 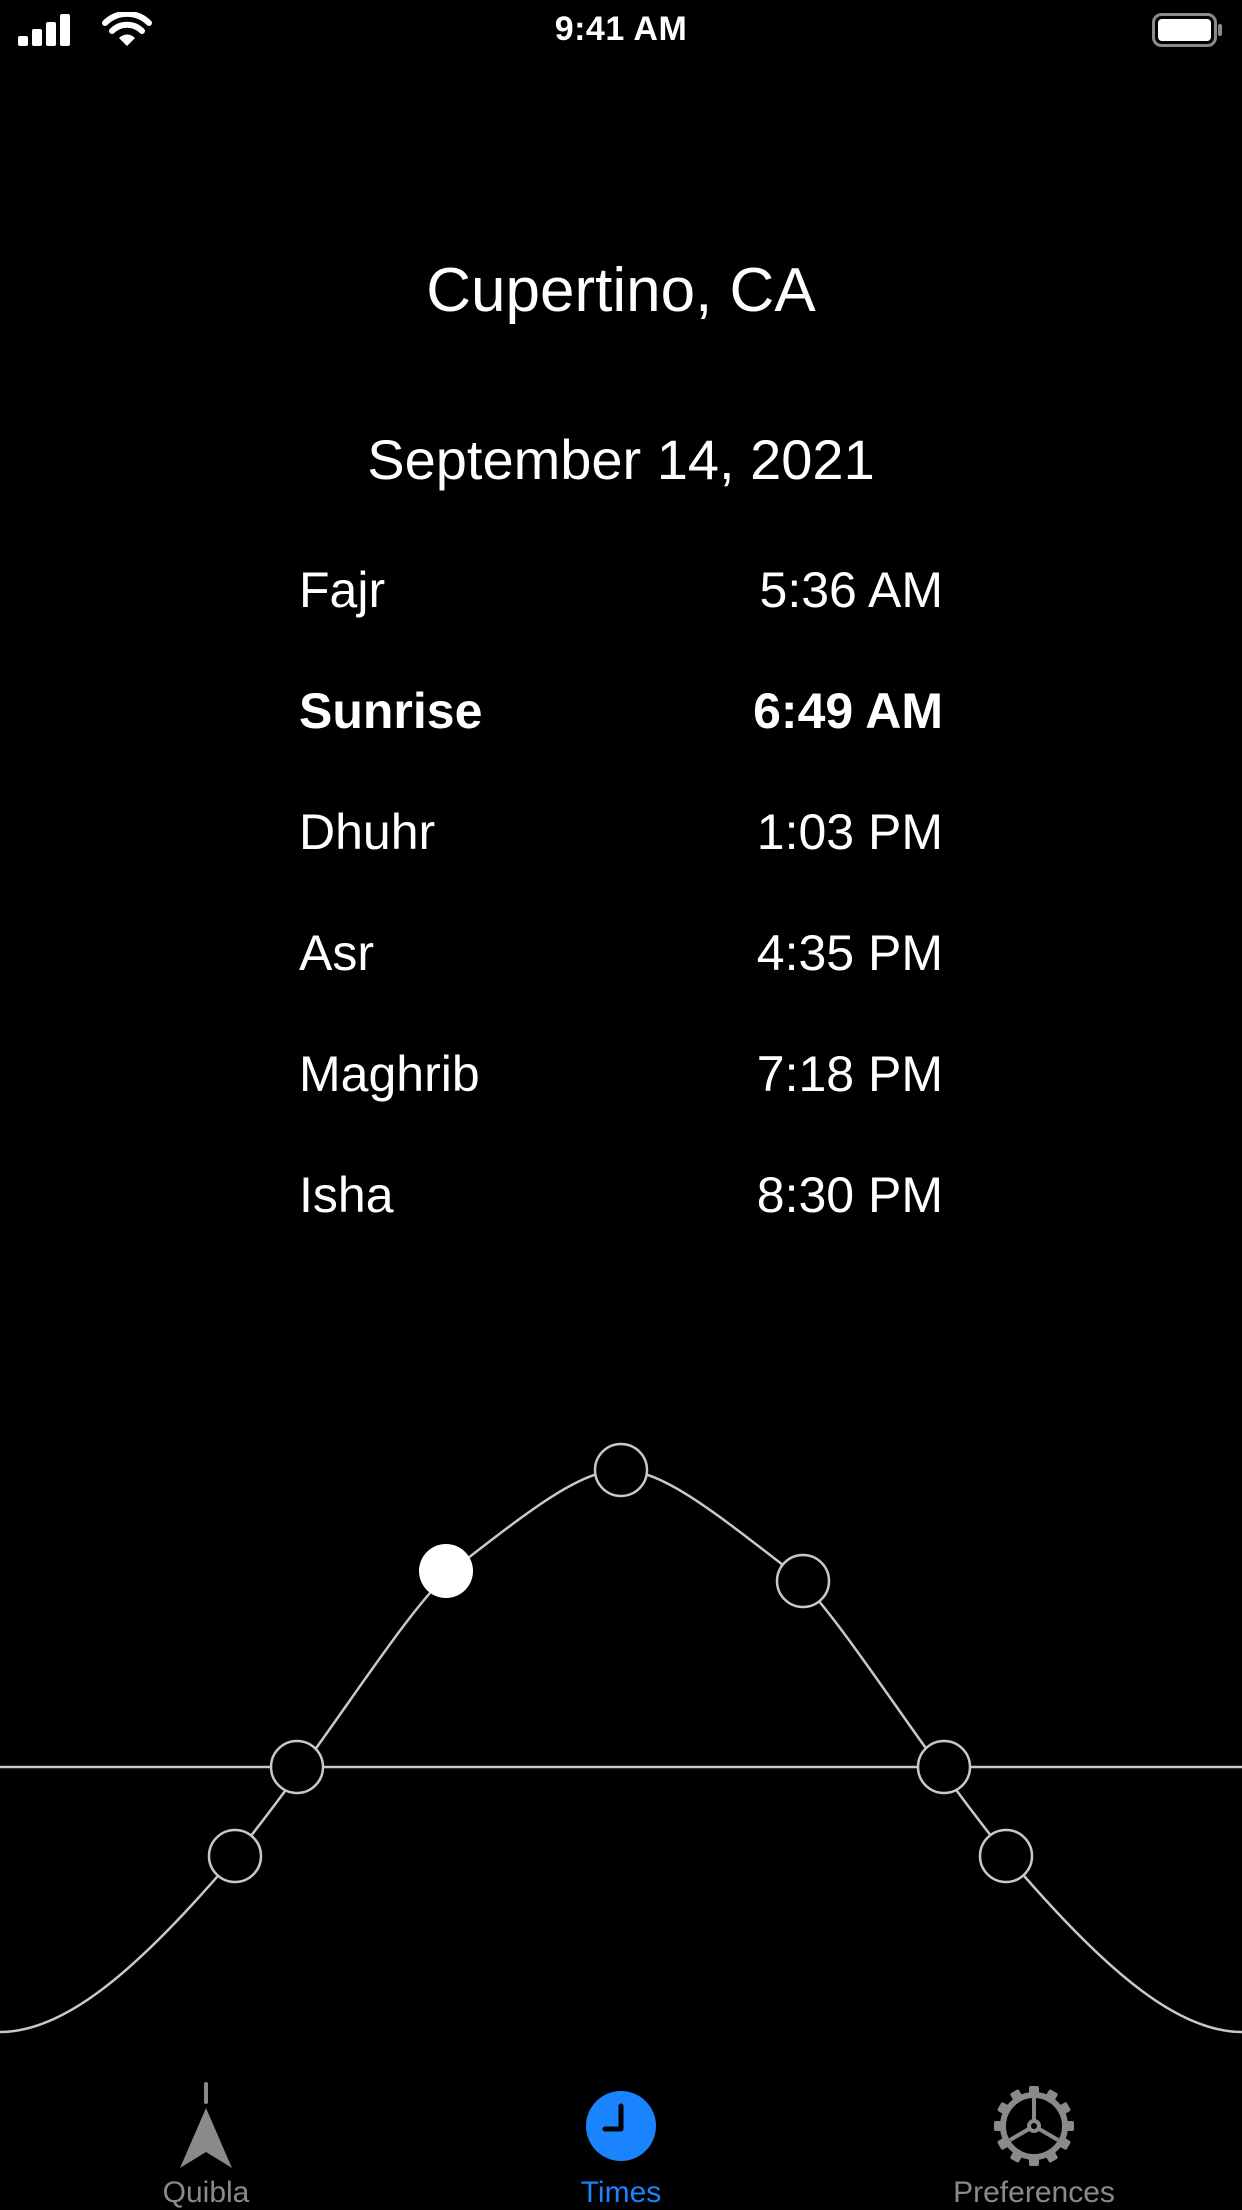 I want to click on prayer-name: Sunrise, so click(x=391, y=711).